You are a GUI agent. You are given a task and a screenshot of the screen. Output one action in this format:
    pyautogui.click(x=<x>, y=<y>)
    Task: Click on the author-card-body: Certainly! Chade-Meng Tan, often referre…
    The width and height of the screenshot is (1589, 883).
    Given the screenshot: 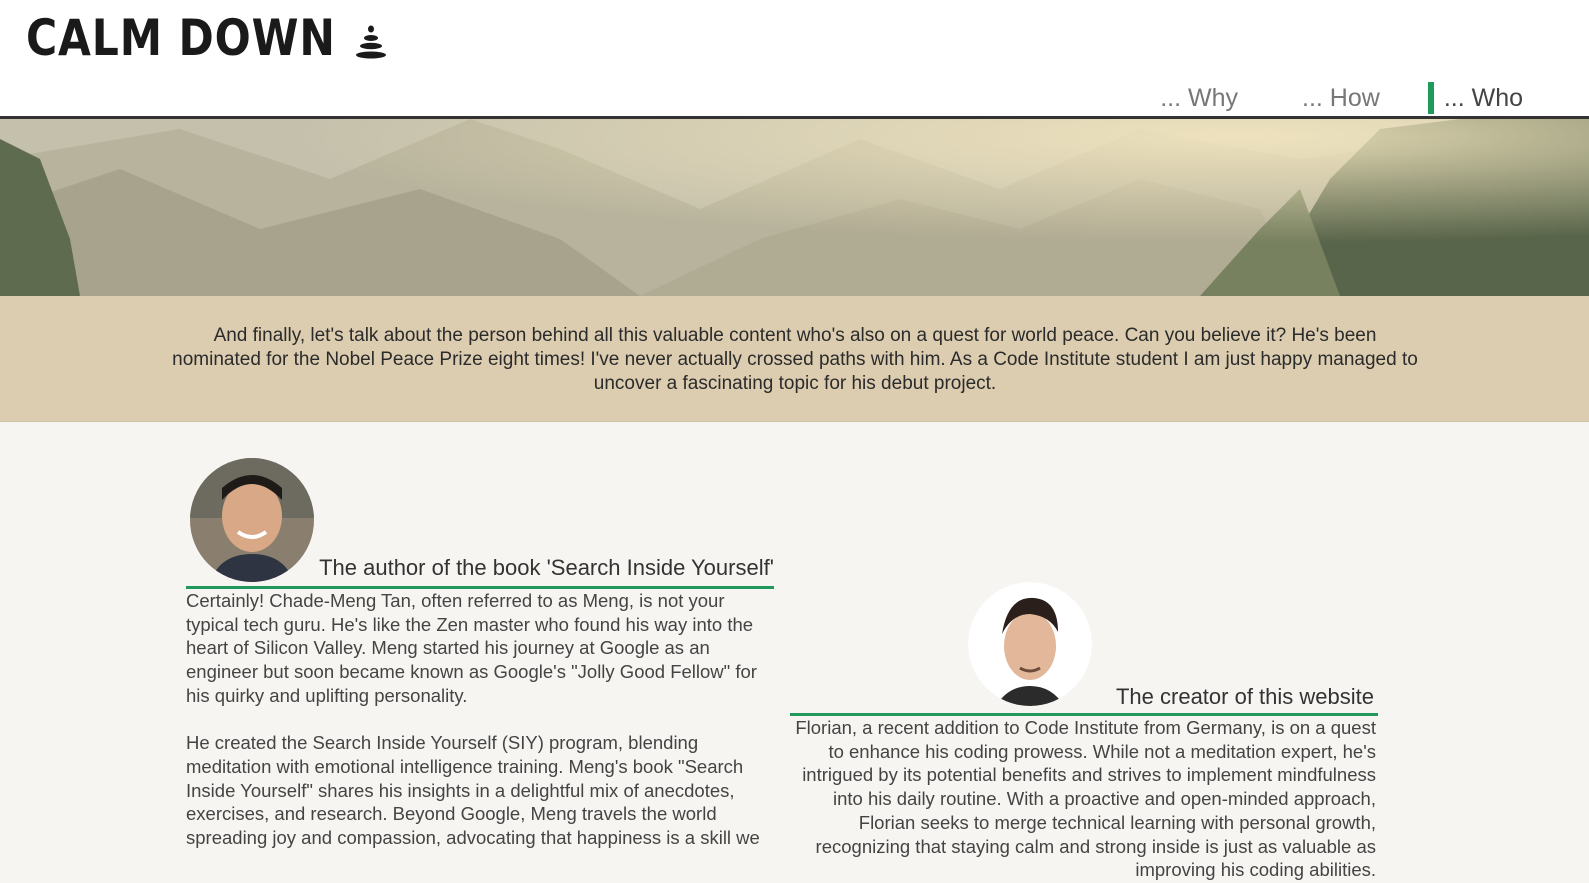 What is the action you would take?
    pyautogui.click(x=480, y=719)
    